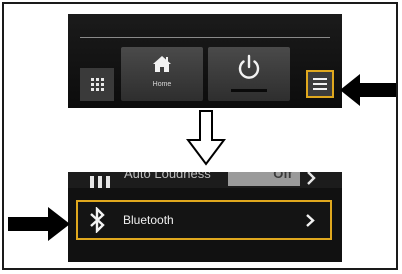 The height and width of the screenshot is (274, 402). I want to click on auto-loudness-value: Off, so click(282, 176).